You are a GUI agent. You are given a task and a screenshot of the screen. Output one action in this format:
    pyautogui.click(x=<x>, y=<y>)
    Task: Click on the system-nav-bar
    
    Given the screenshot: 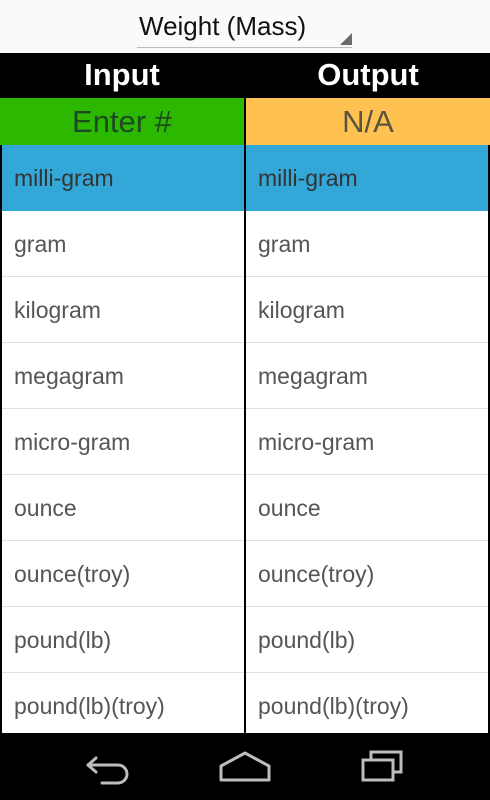 What is the action you would take?
    pyautogui.click(x=245, y=766)
    